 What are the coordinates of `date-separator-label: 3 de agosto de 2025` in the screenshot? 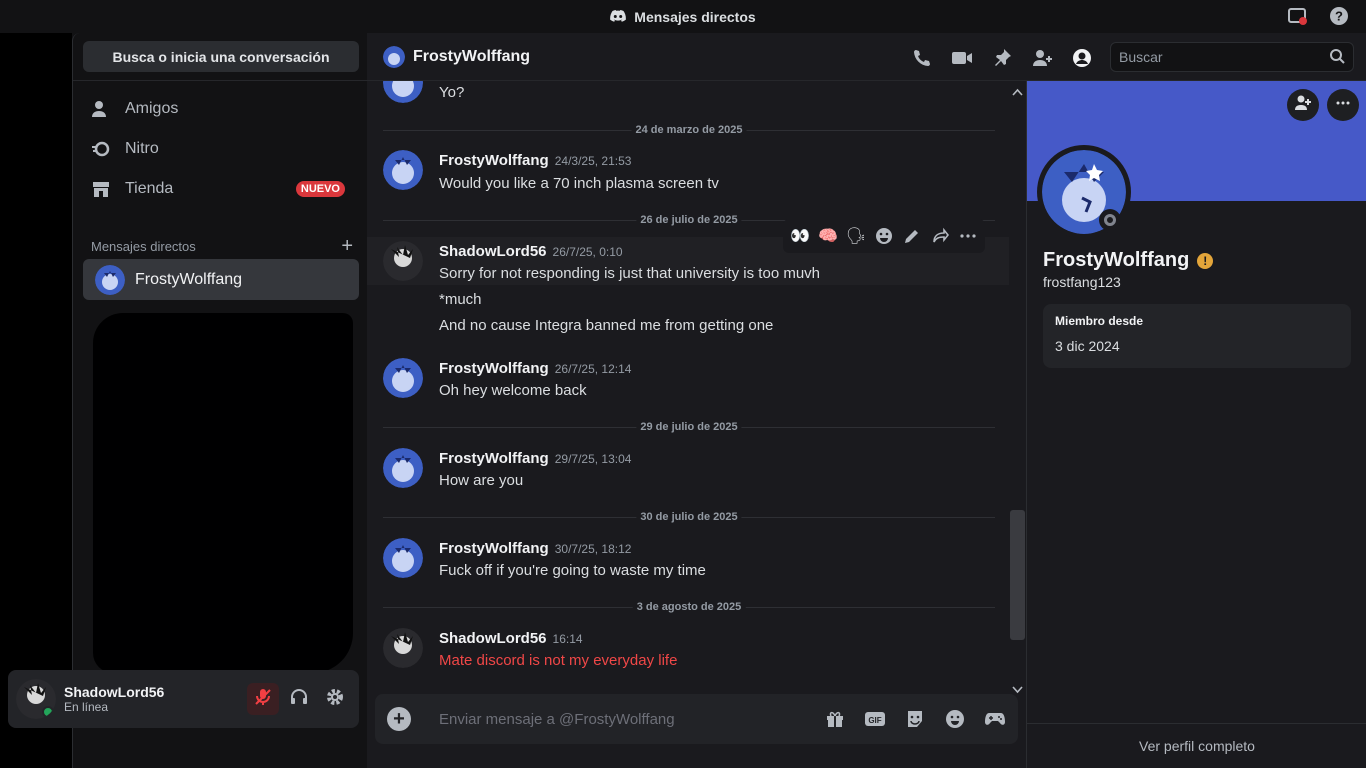 It's located at (689, 607).